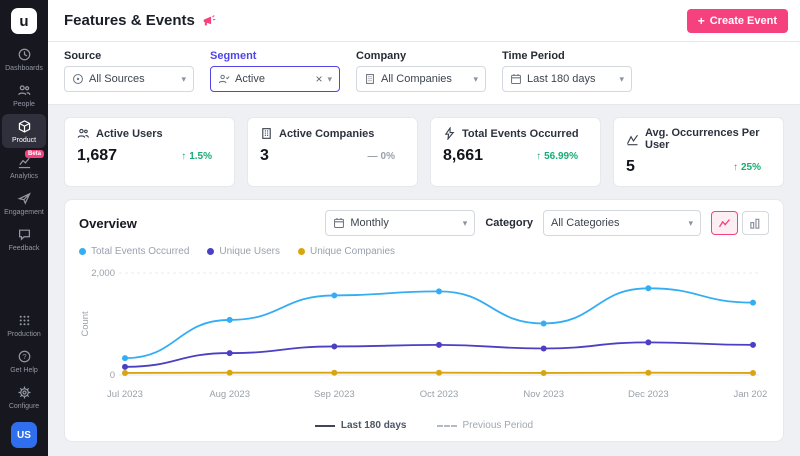 This screenshot has height=456, width=800. Describe the element at coordinates (416, 79) in the screenshot. I see `company-select-value: All Companies` at that location.